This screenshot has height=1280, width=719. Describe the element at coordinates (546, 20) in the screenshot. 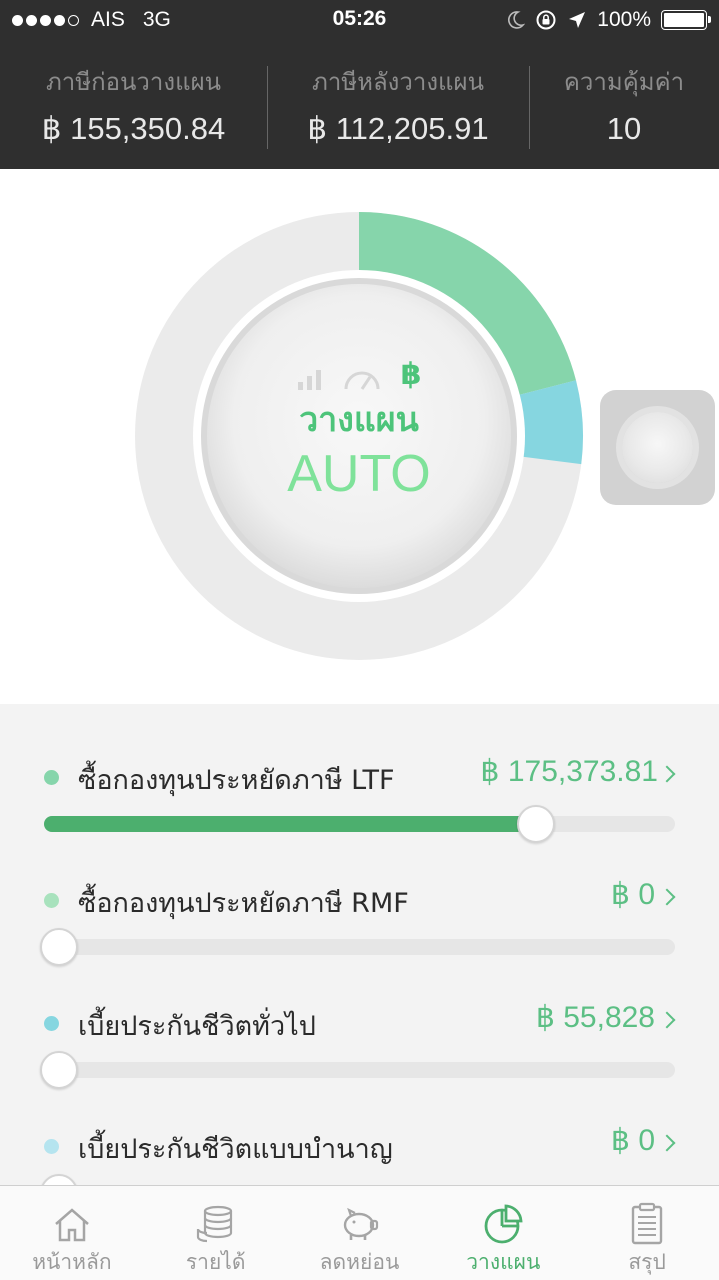

I see `rotation-lock-icon` at that location.